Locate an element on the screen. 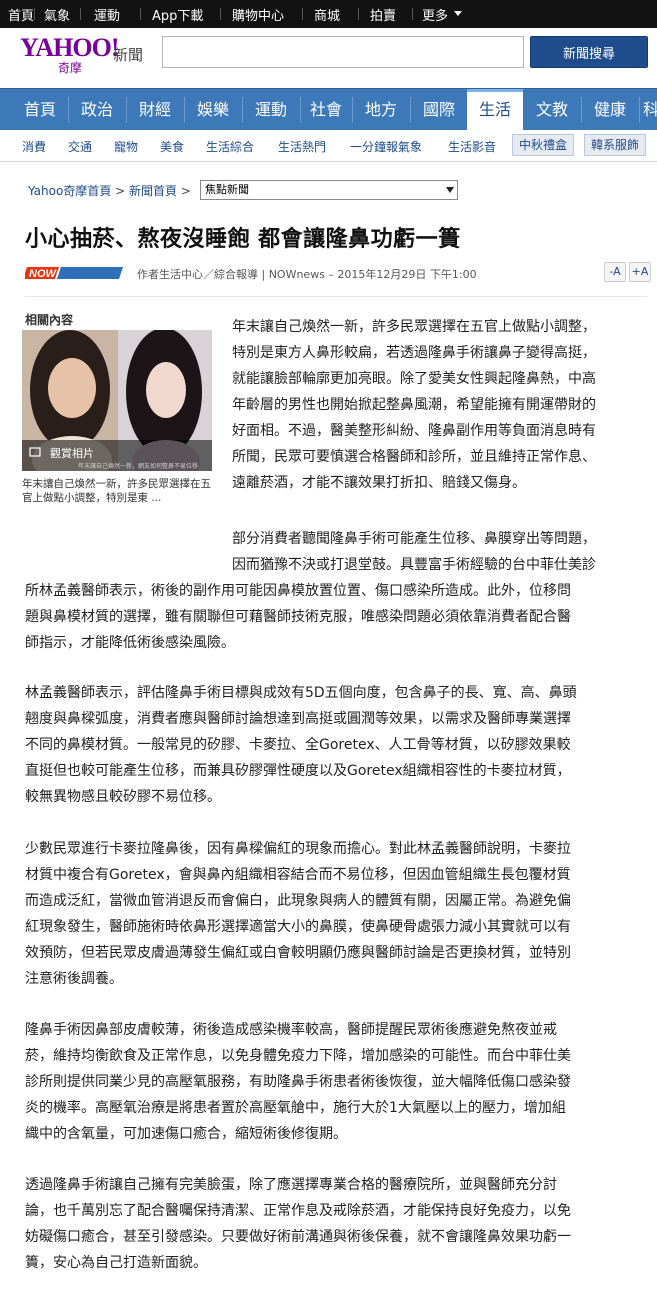 The width and height of the screenshot is (657, 1289). yahoo-logo: YAHOO! 奇摩 新聞 is located at coordinates (81, 54).